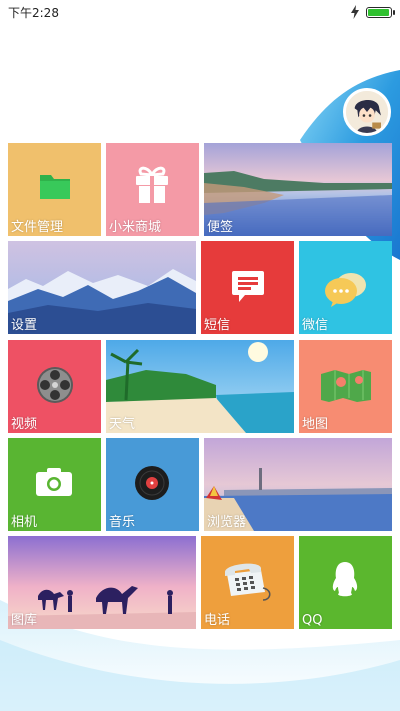  What do you see at coordinates (122, 424) in the screenshot?
I see `tile-weather-label: 天气` at bounding box center [122, 424].